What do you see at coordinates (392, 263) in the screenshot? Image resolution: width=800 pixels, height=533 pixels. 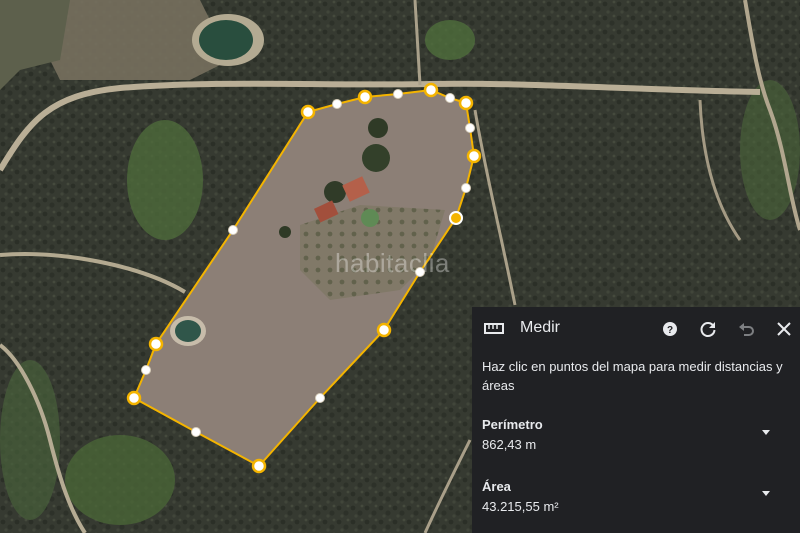 I see `watermark: habitaclia` at bounding box center [392, 263].